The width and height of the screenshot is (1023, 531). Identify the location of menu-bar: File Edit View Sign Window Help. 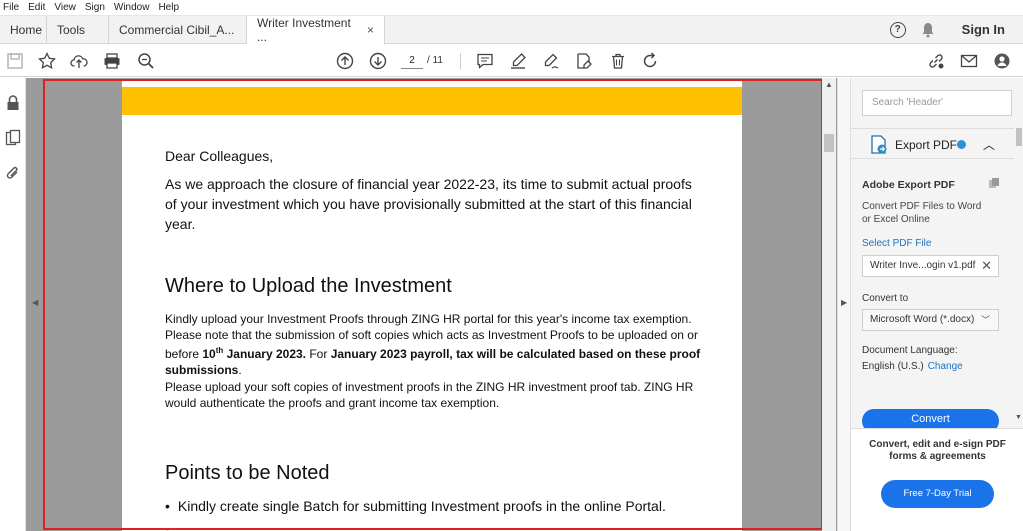
(511, 8).